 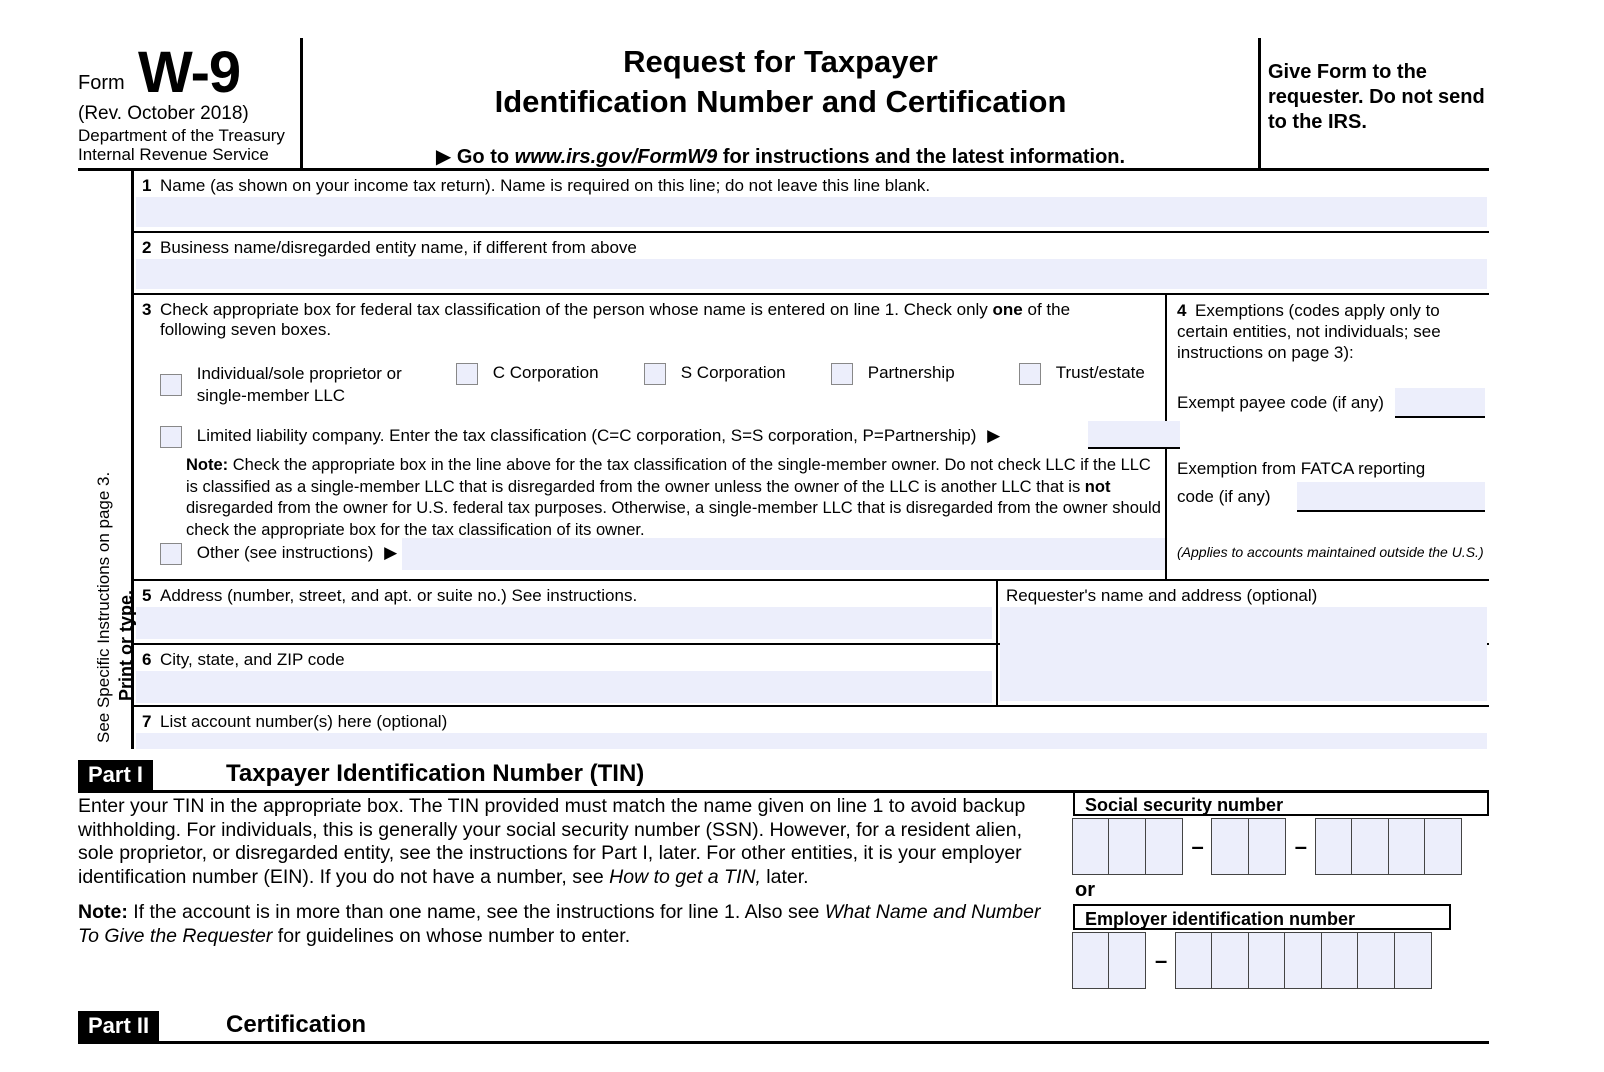 I want to click on ein-label: Employer identification number, so click(x=1262, y=917).